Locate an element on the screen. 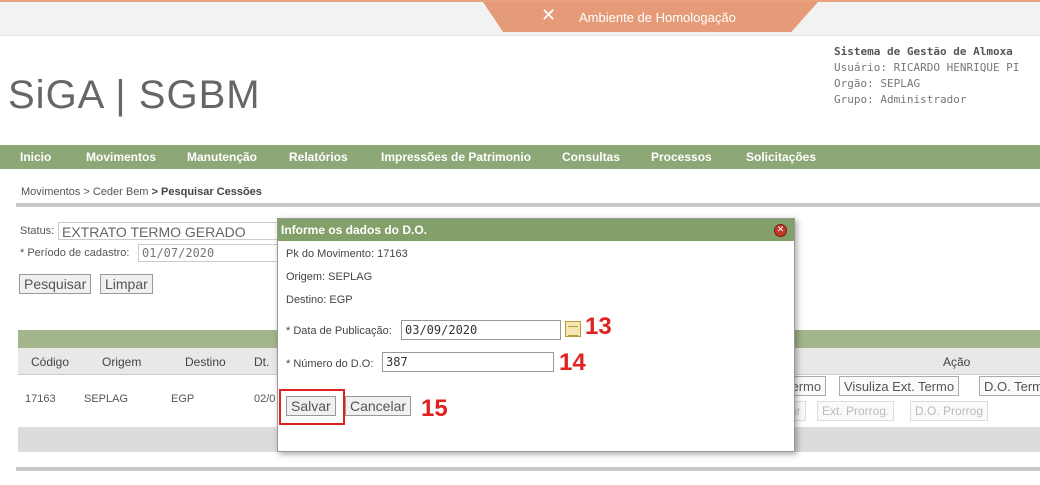 The height and width of the screenshot is (485, 1040). data-publicacao-input: 03/09/2020 is located at coordinates (481, 330).